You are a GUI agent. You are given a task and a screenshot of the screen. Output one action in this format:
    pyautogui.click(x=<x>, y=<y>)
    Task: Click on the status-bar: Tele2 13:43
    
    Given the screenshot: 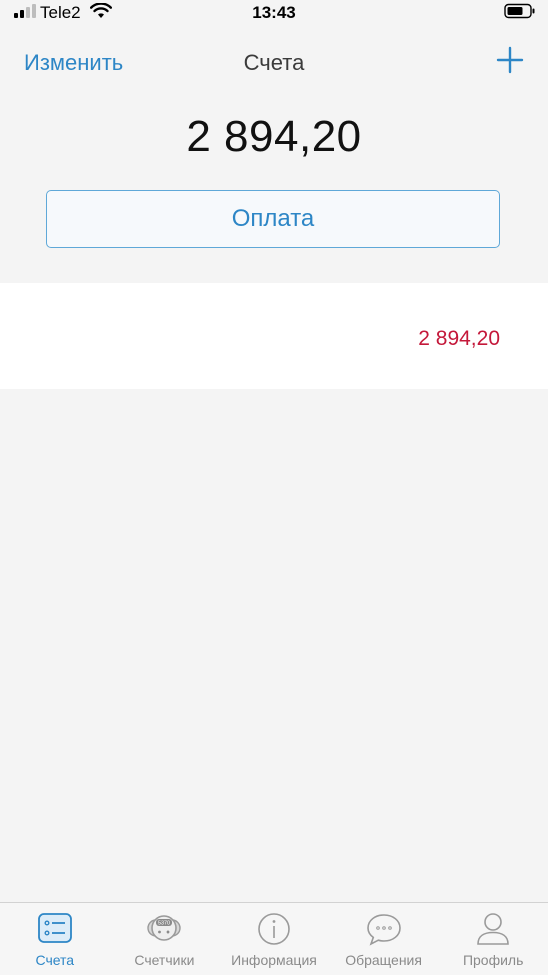 What is the action you would take?
    pyautogui.click(x=274, y=13)
    